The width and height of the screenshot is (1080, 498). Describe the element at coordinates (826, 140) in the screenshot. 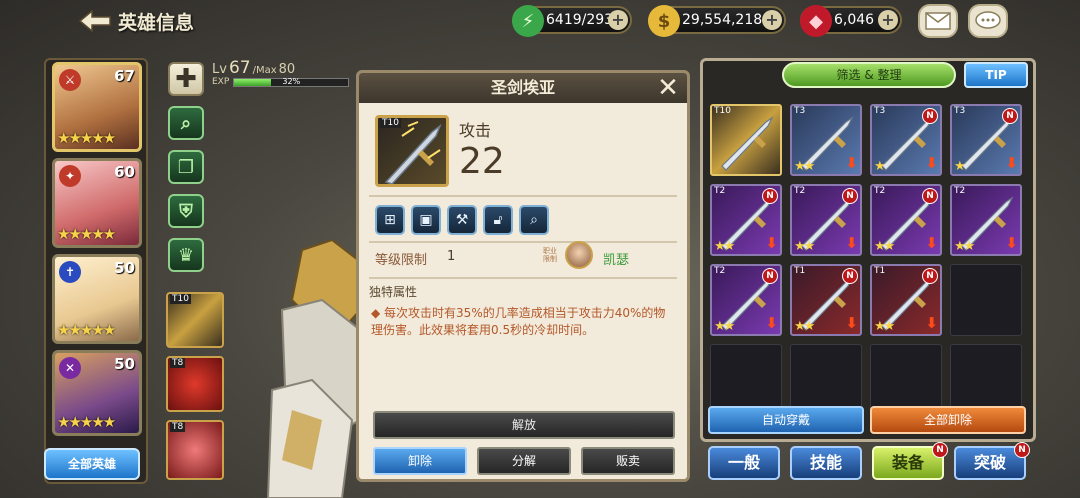

I see `inventory-item: T3 ★★ ⬇` at that location.